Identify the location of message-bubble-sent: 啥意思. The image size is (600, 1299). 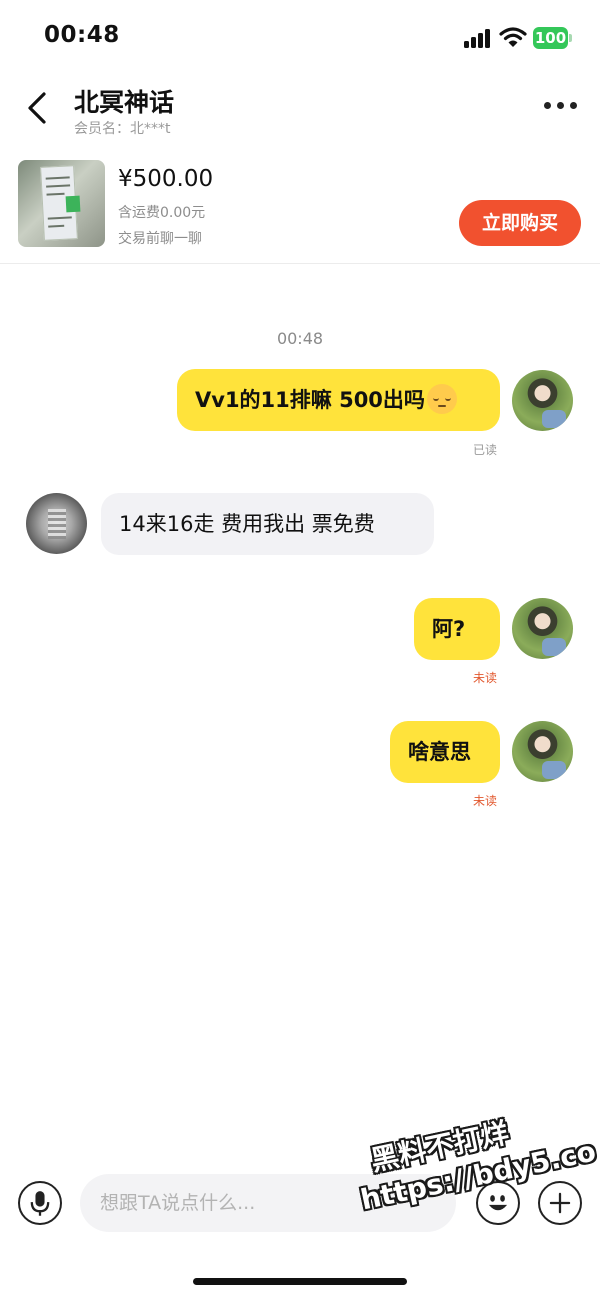
(445, 752).